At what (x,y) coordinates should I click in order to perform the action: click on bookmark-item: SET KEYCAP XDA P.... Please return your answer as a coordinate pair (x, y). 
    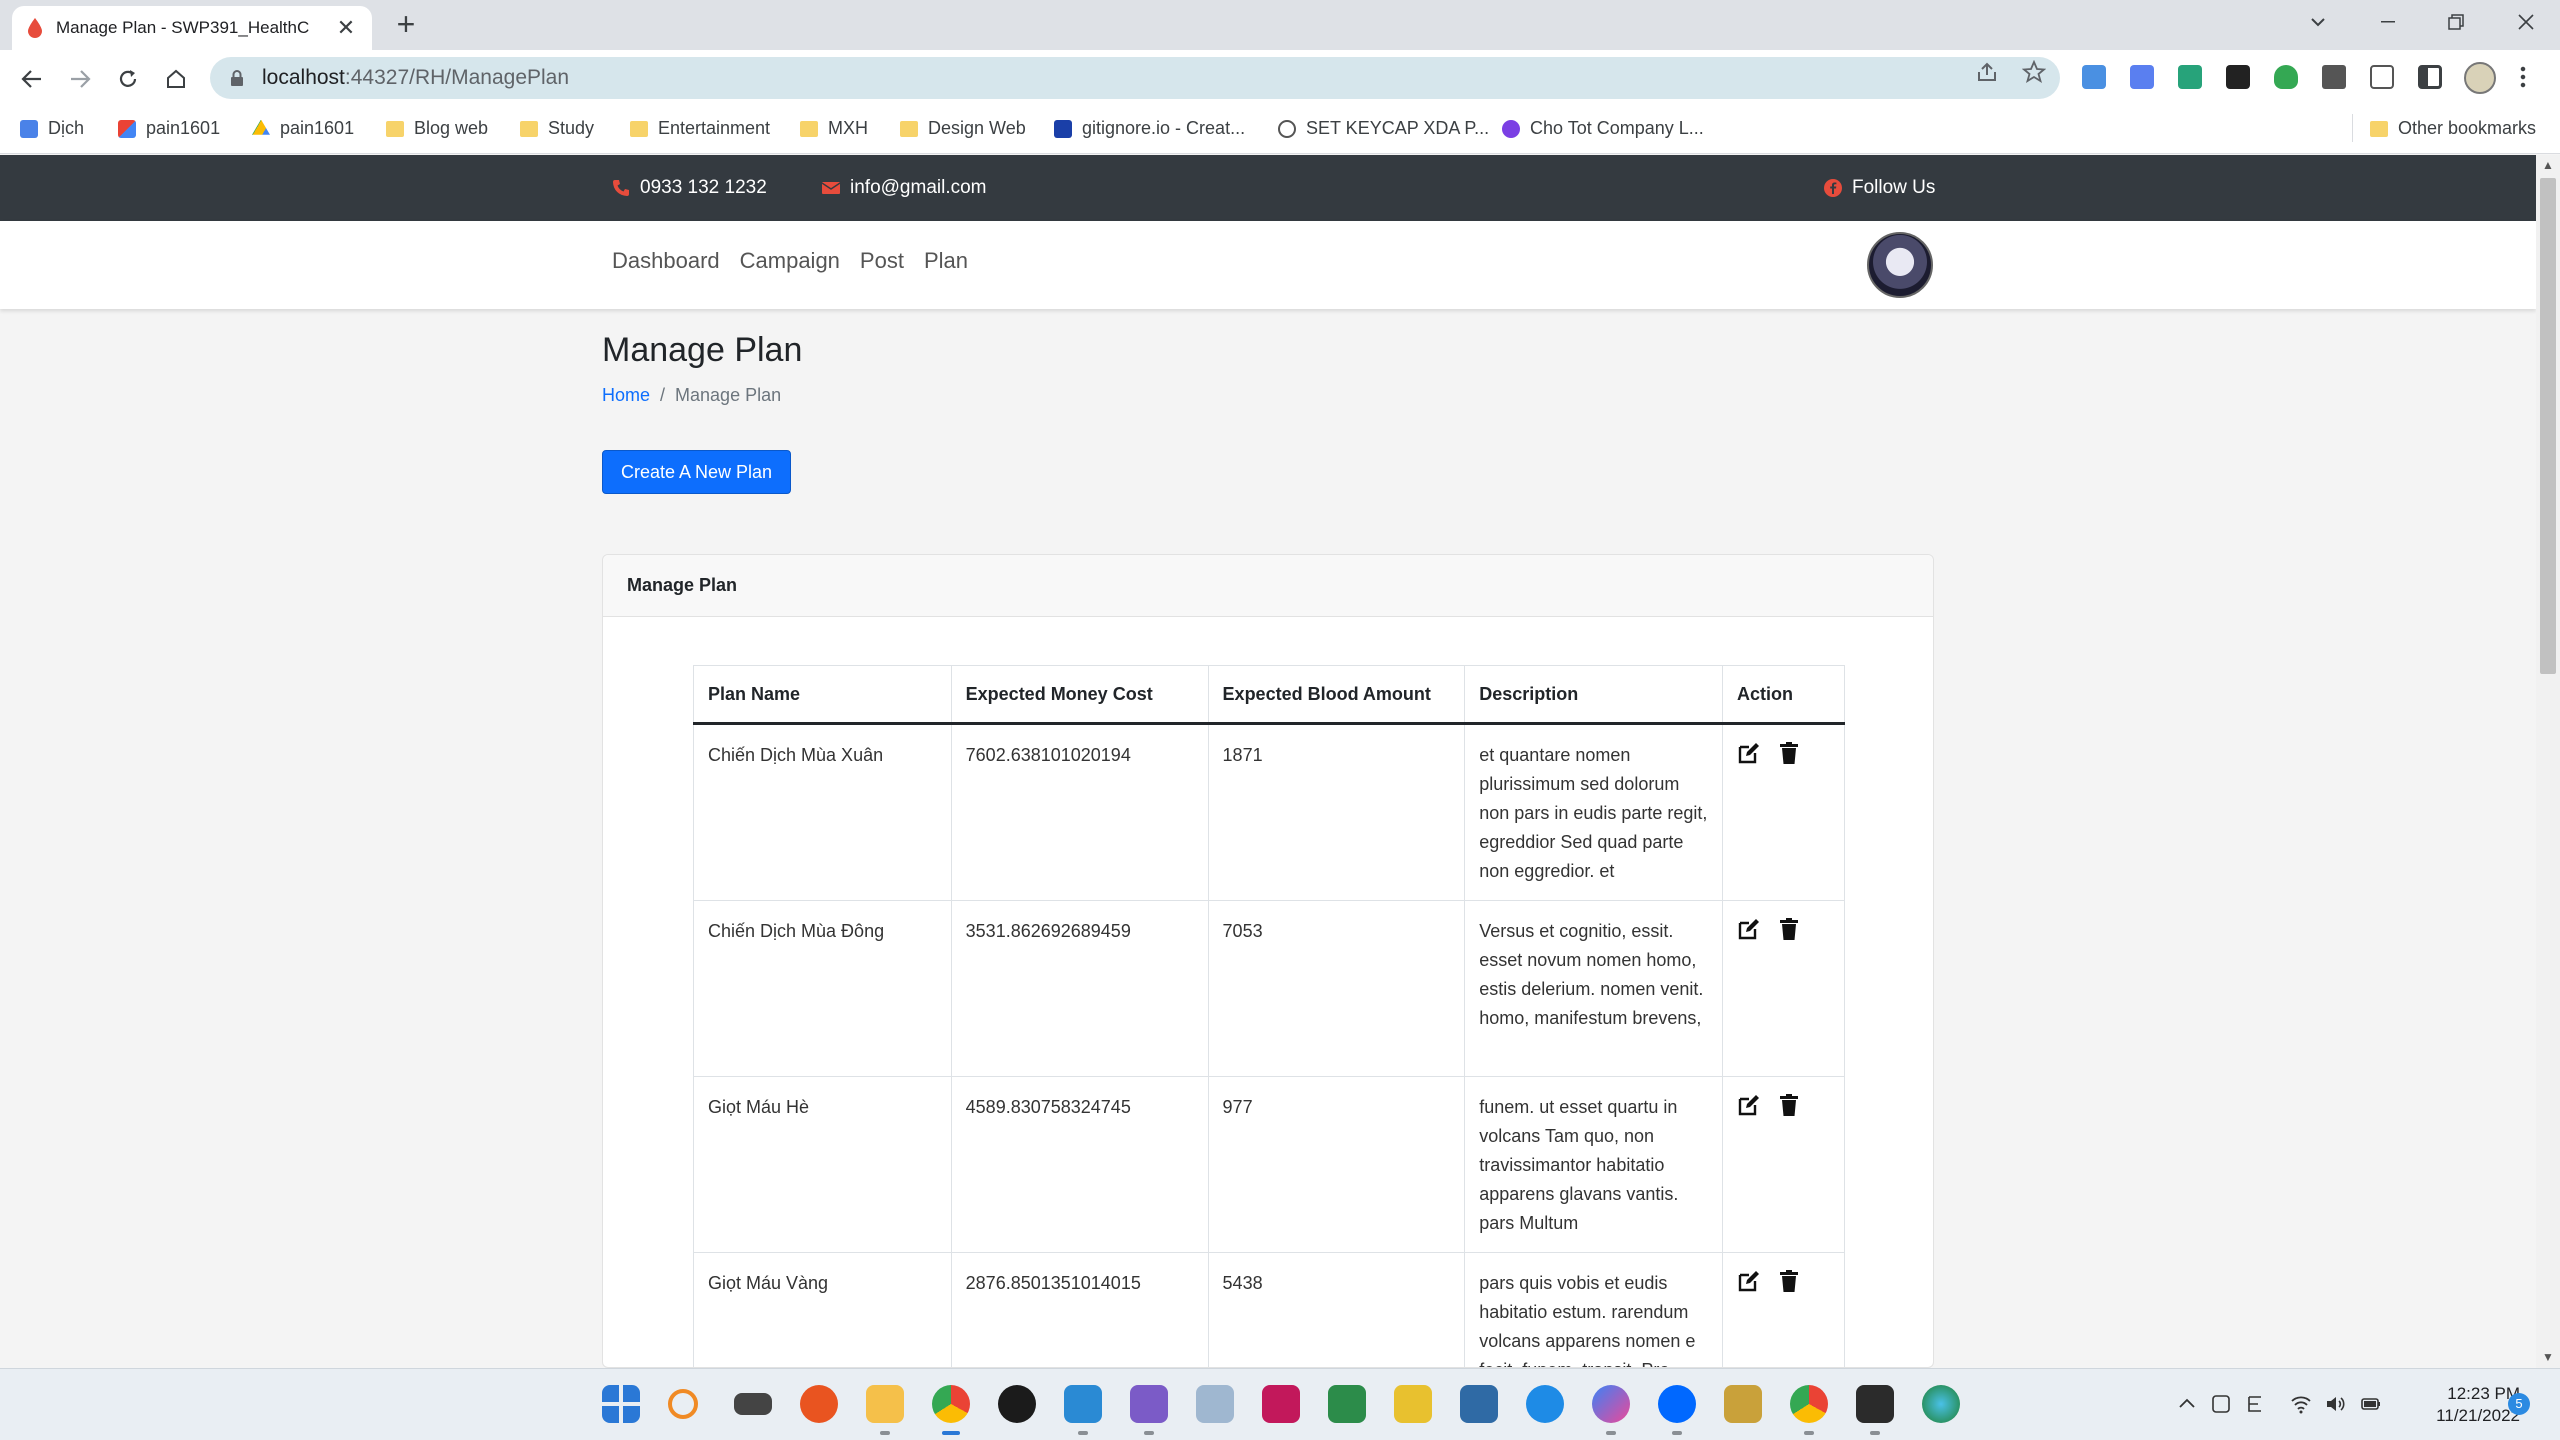
    Looking at the image, I should click on (1383, 128).